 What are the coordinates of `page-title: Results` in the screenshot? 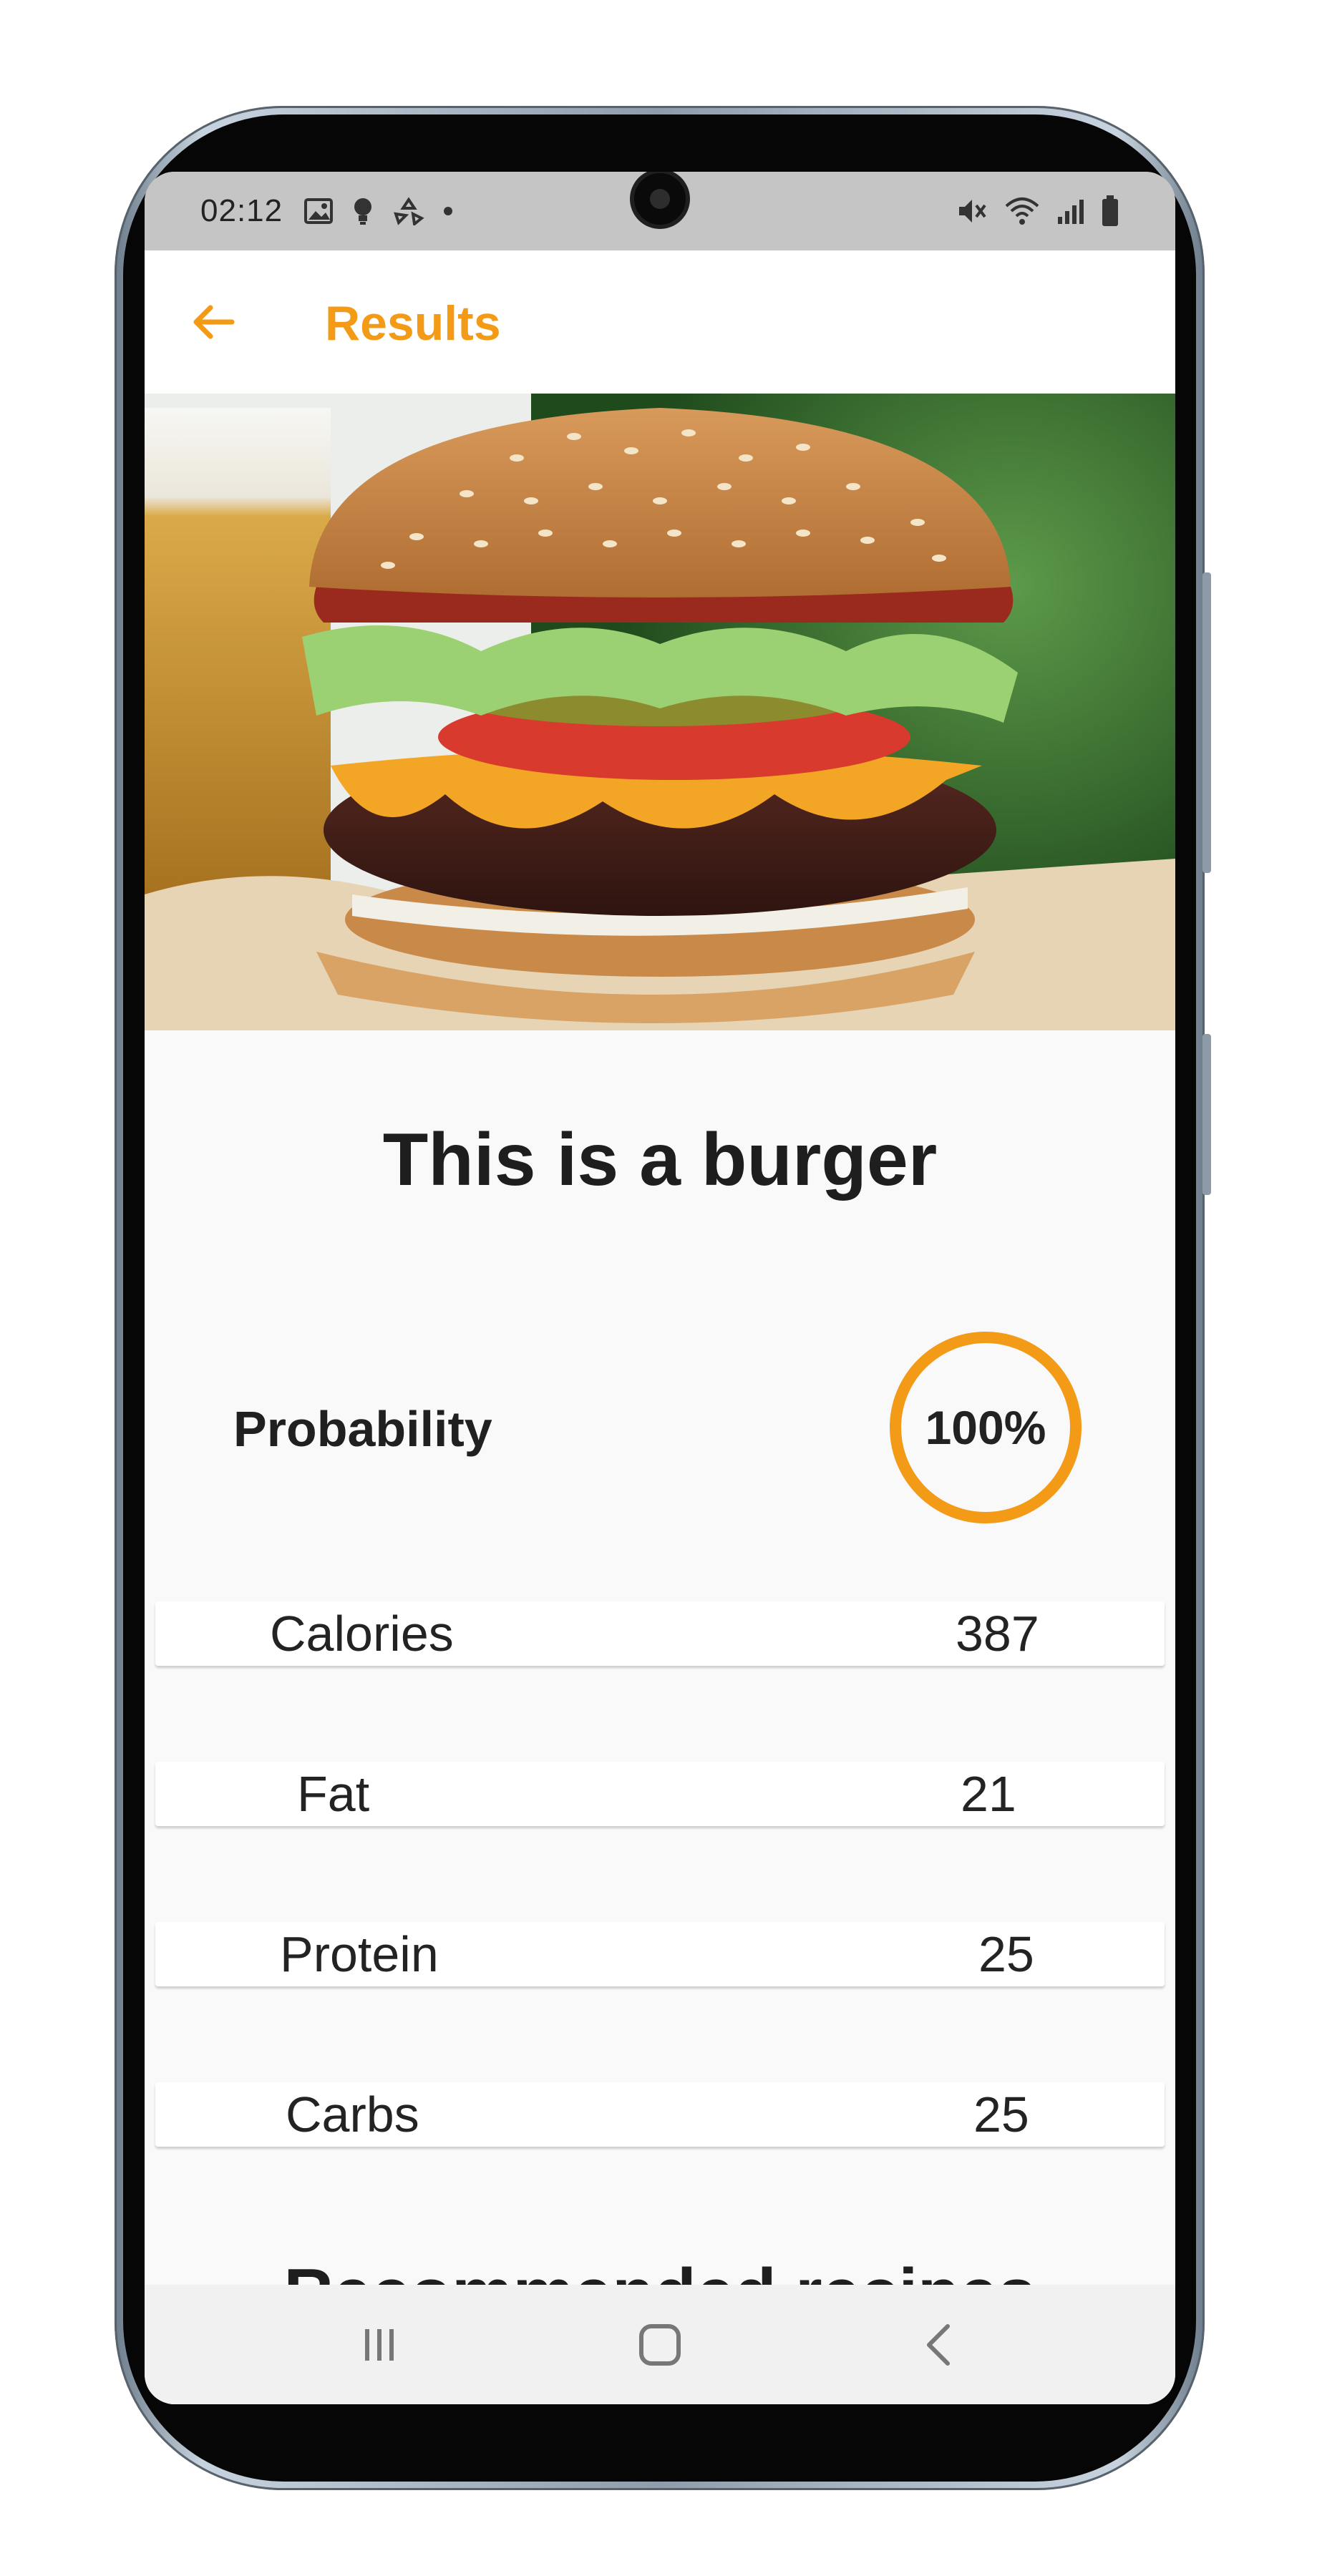 It's located at (413, 323).